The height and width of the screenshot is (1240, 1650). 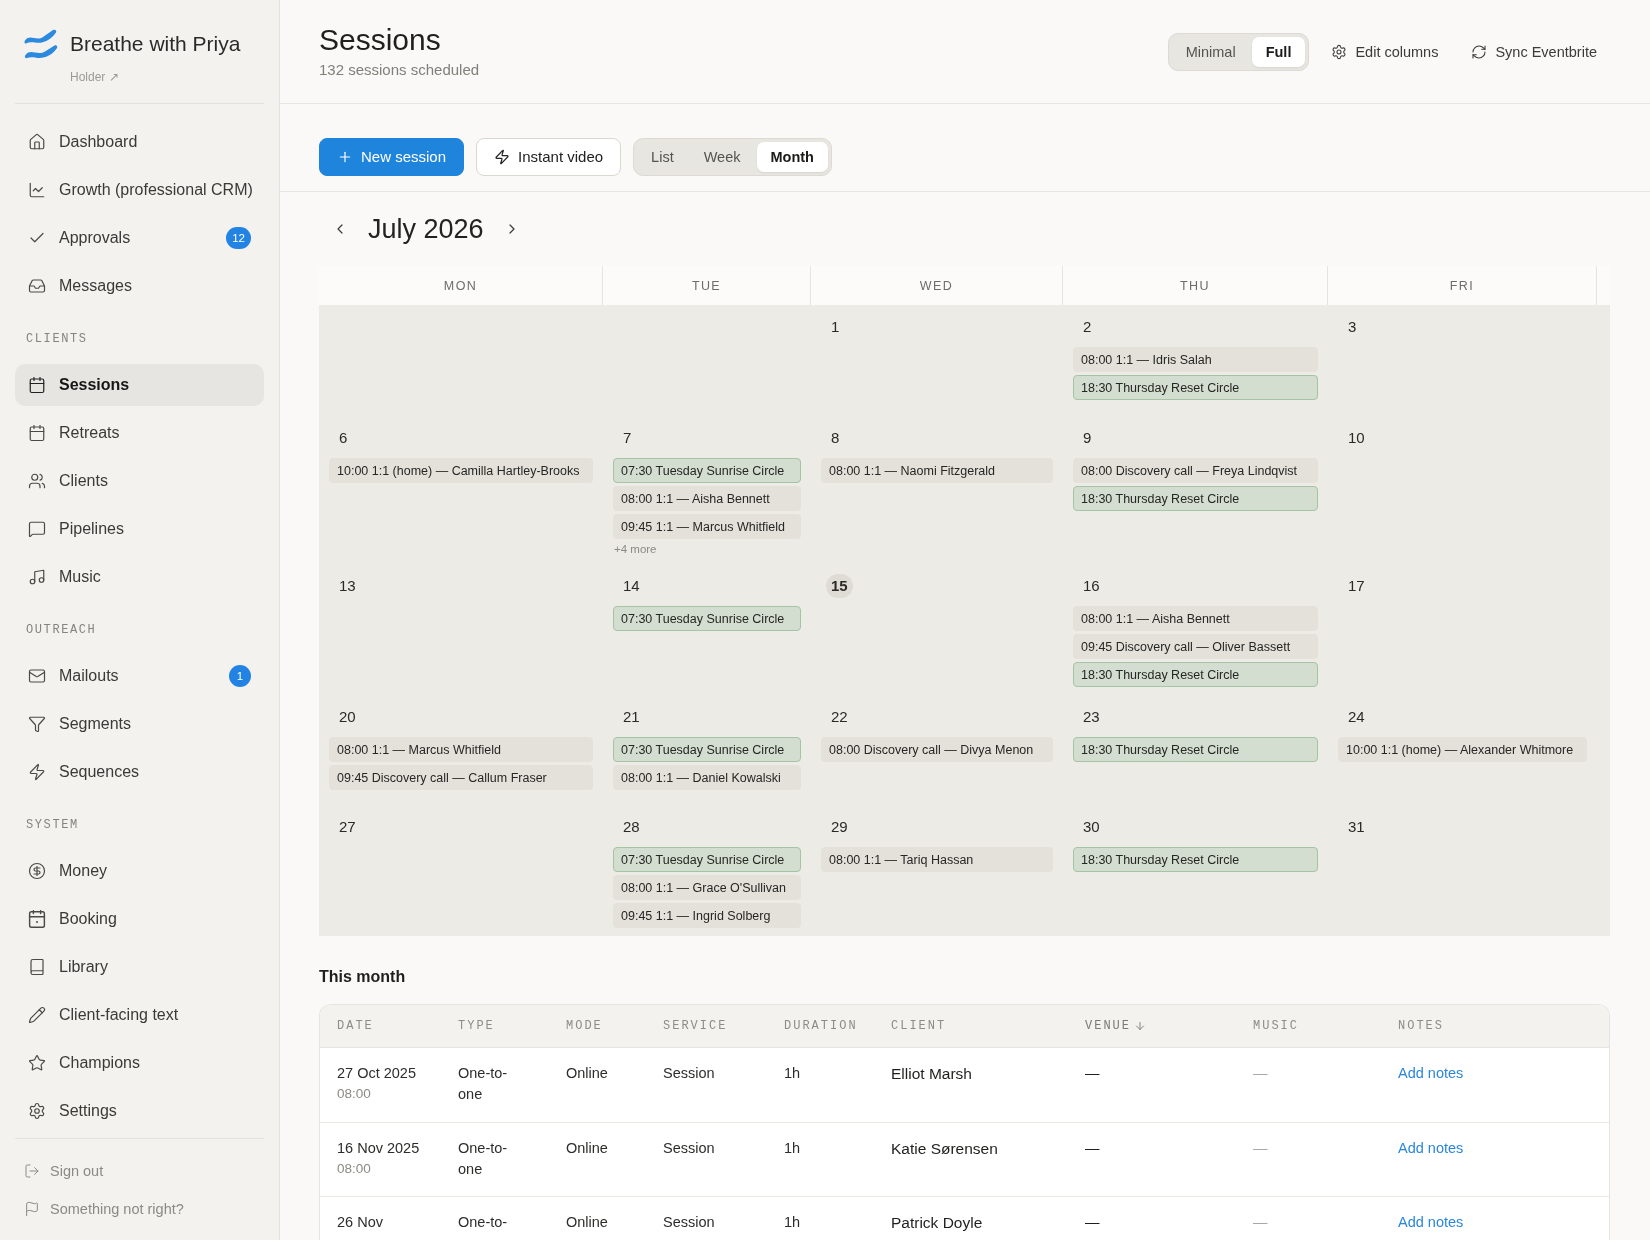 I want to click on nav-item: Money, so click(x=139, y=871).